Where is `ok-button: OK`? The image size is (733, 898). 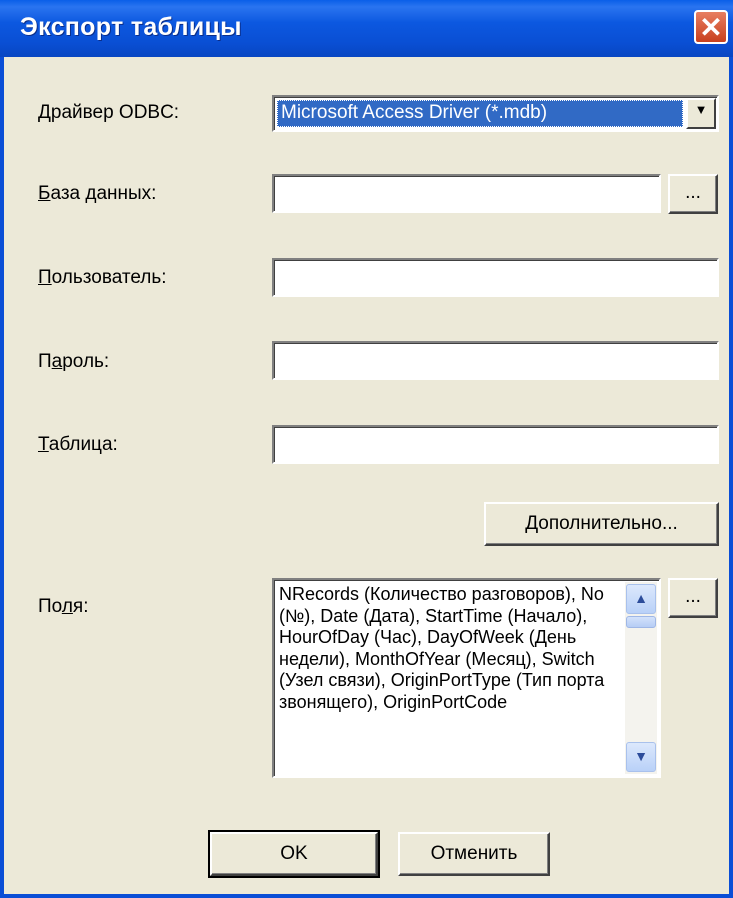
ok-button: OK is located at coordinates (294, 854).